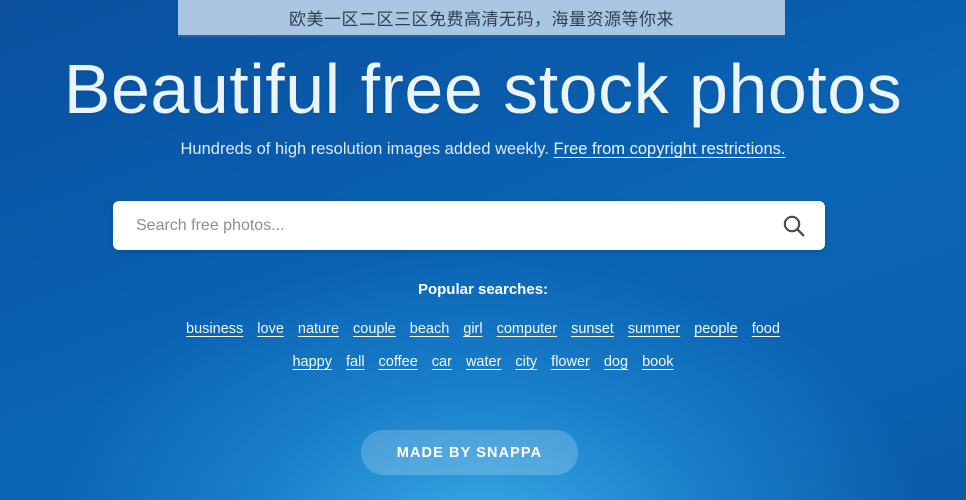  I want to click on tag-business: business, so click(214, 329).